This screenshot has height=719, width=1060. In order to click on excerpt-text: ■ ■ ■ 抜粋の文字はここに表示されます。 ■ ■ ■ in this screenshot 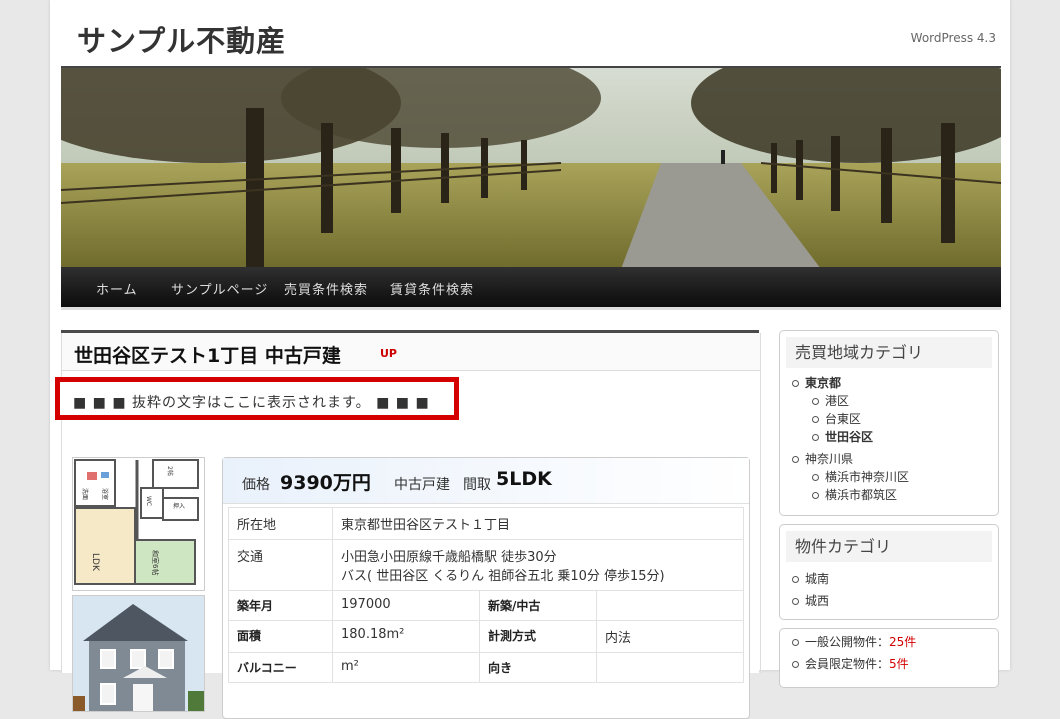, I will do `click(251, 403)`.